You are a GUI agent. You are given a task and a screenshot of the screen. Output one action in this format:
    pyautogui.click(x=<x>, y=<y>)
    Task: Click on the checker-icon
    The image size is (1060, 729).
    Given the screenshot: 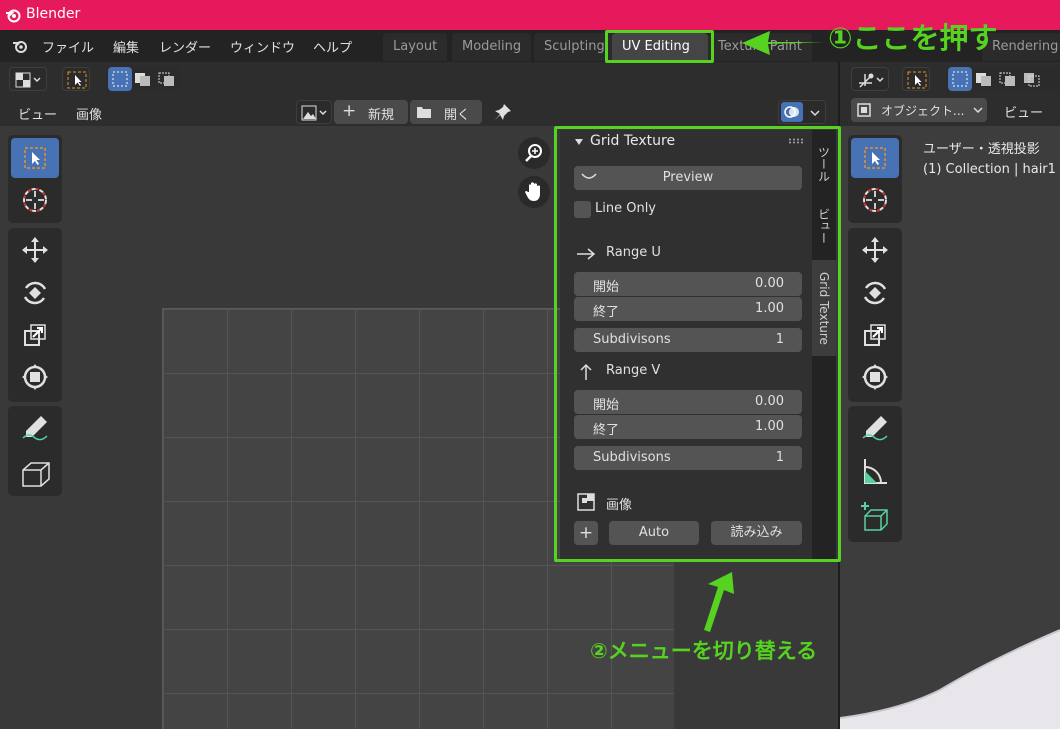 What is the action you would take?
    pyautogui.click(x=28, y=80)
    